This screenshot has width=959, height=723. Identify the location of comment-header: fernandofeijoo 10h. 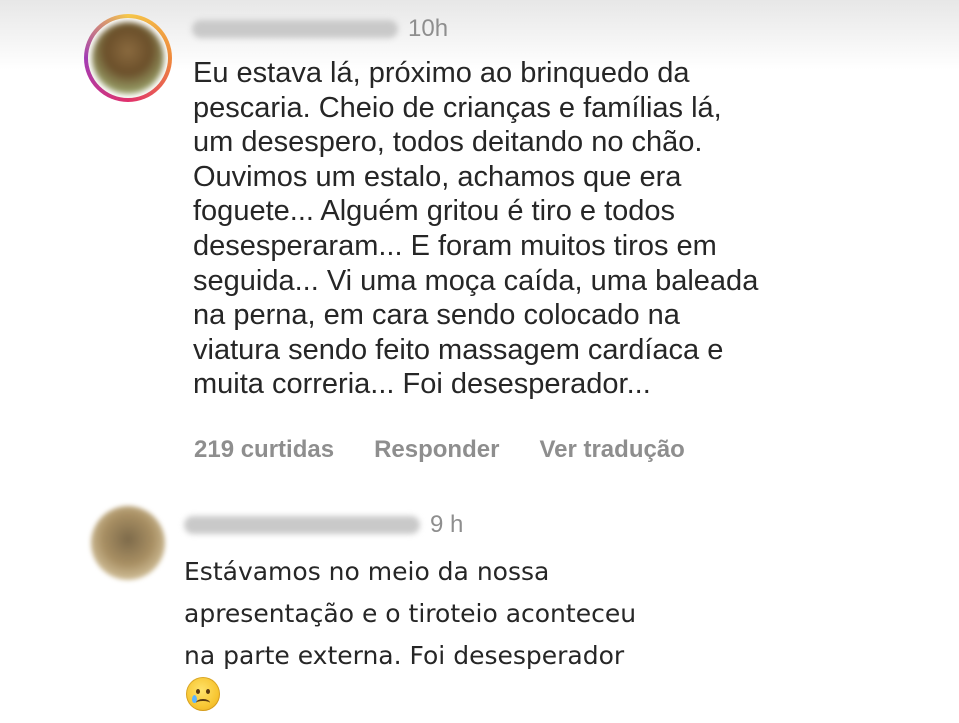
(320, 29).